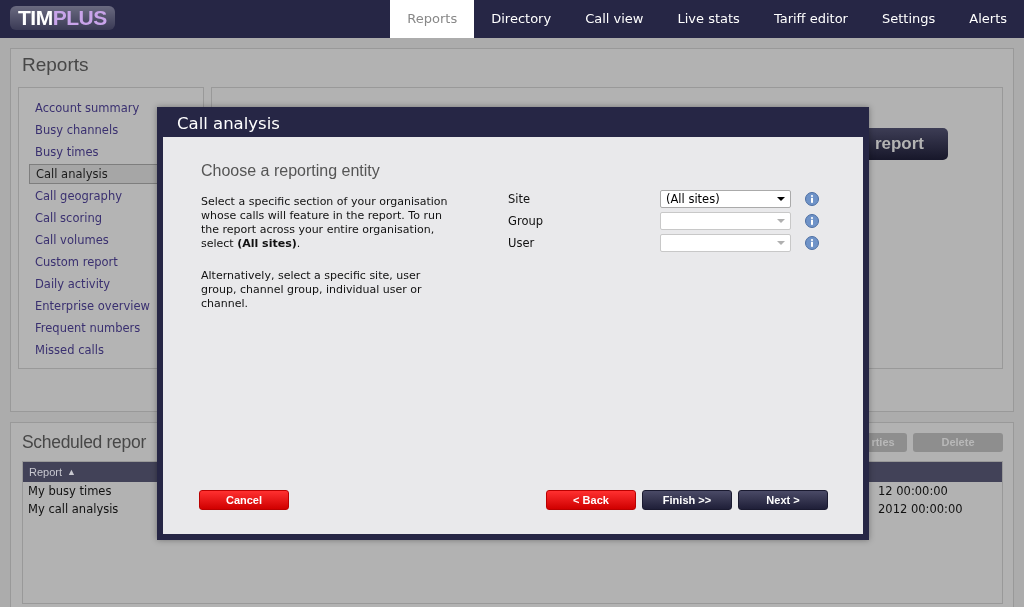 The image size is (1024, 607). I want to click on nav-tab: Call view, so click(614, 19).